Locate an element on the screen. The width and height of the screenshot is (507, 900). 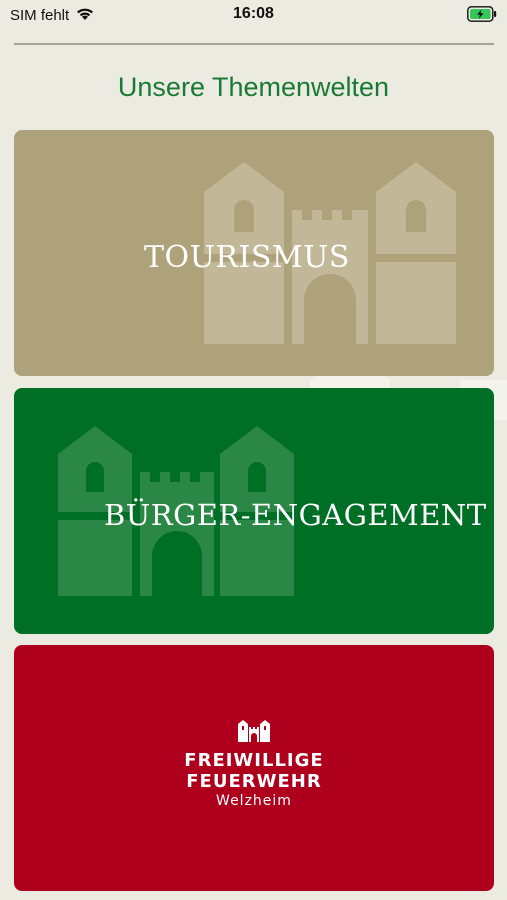
buerger-engagement-label: BÜRGER-ENGAGEMENT is located at coordinates (295, 515).